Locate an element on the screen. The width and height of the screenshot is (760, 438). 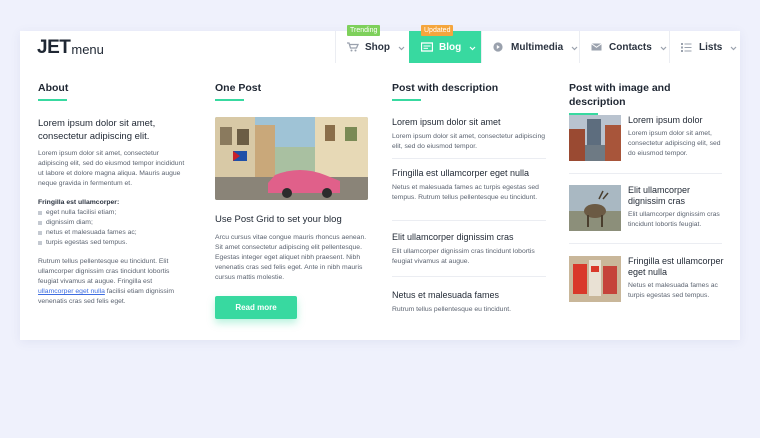
nav-item-blog: Updated Blog is located at coordinates (445, 44).